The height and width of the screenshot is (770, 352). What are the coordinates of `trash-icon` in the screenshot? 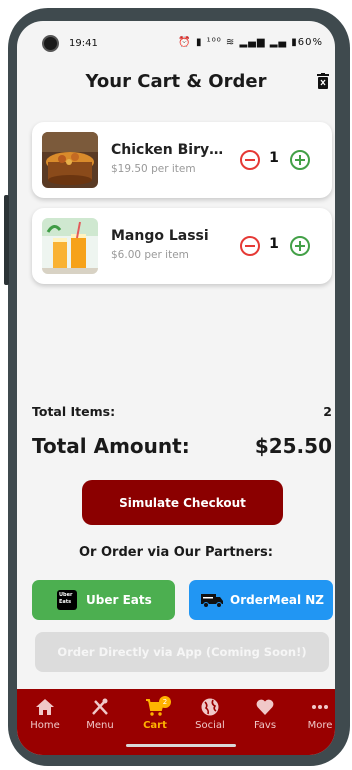 It's located at (323, 81).